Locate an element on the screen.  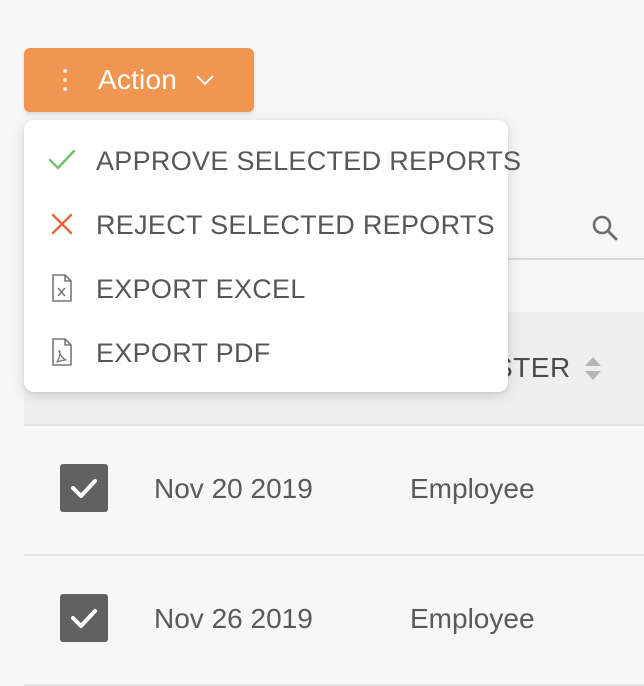
search-icon is located at coordinates (605, 230).